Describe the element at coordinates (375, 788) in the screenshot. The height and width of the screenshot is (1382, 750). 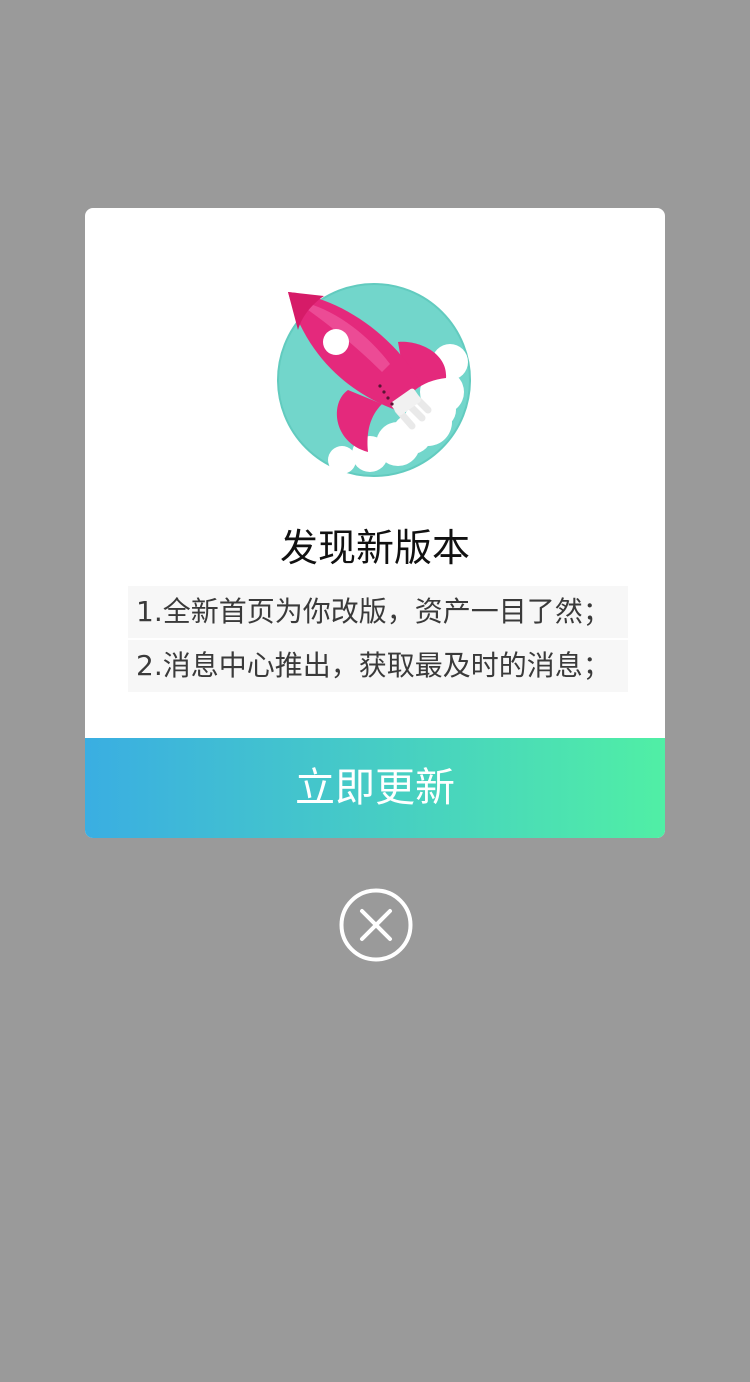
I see `update-now-button: 立即更新` at that location.